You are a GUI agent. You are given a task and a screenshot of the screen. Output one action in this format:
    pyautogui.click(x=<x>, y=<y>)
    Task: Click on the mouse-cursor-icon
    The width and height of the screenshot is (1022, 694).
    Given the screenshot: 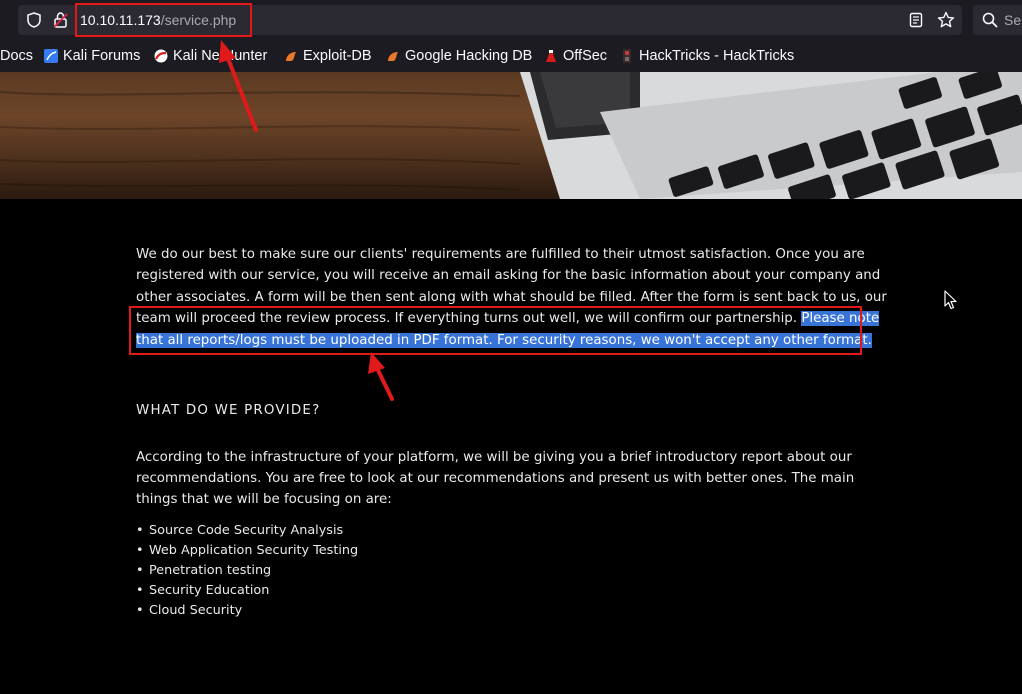 What is the action you would take?
    pyautogui.click(x=951, y=302)
    